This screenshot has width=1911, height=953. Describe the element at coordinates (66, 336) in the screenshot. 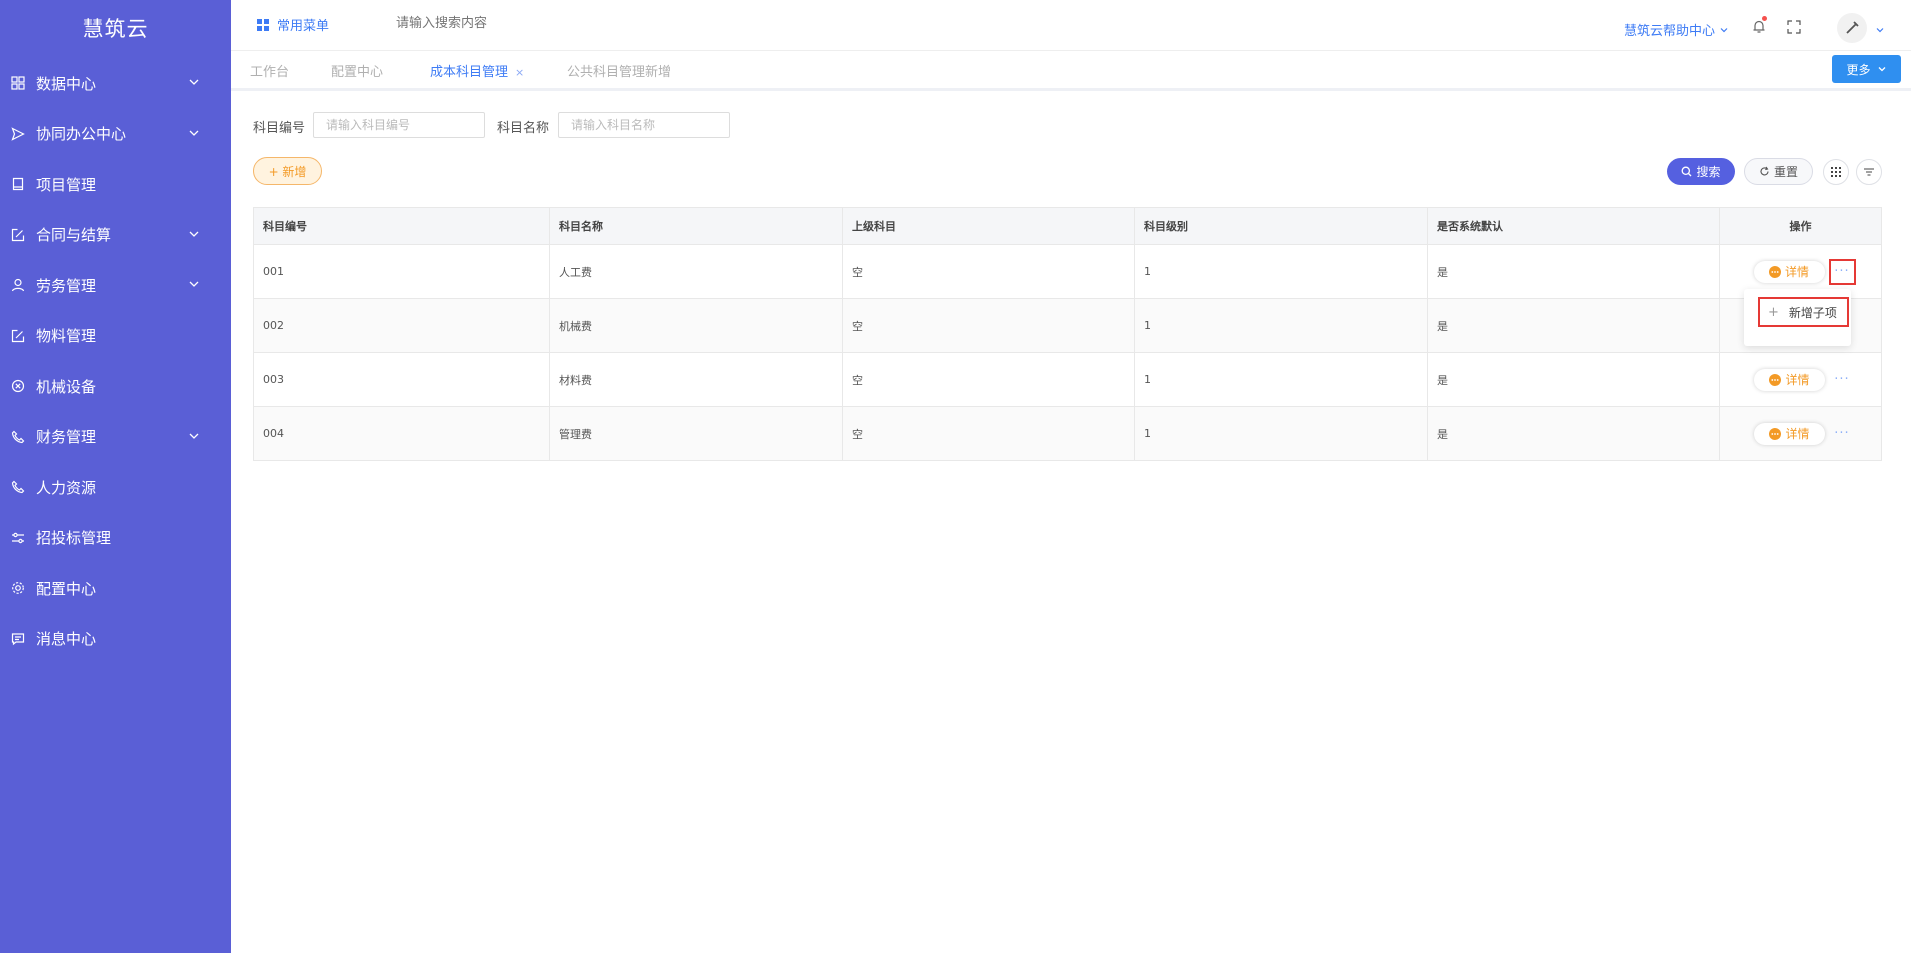

I see `sidebar-item-label: 物料管理` at that location.